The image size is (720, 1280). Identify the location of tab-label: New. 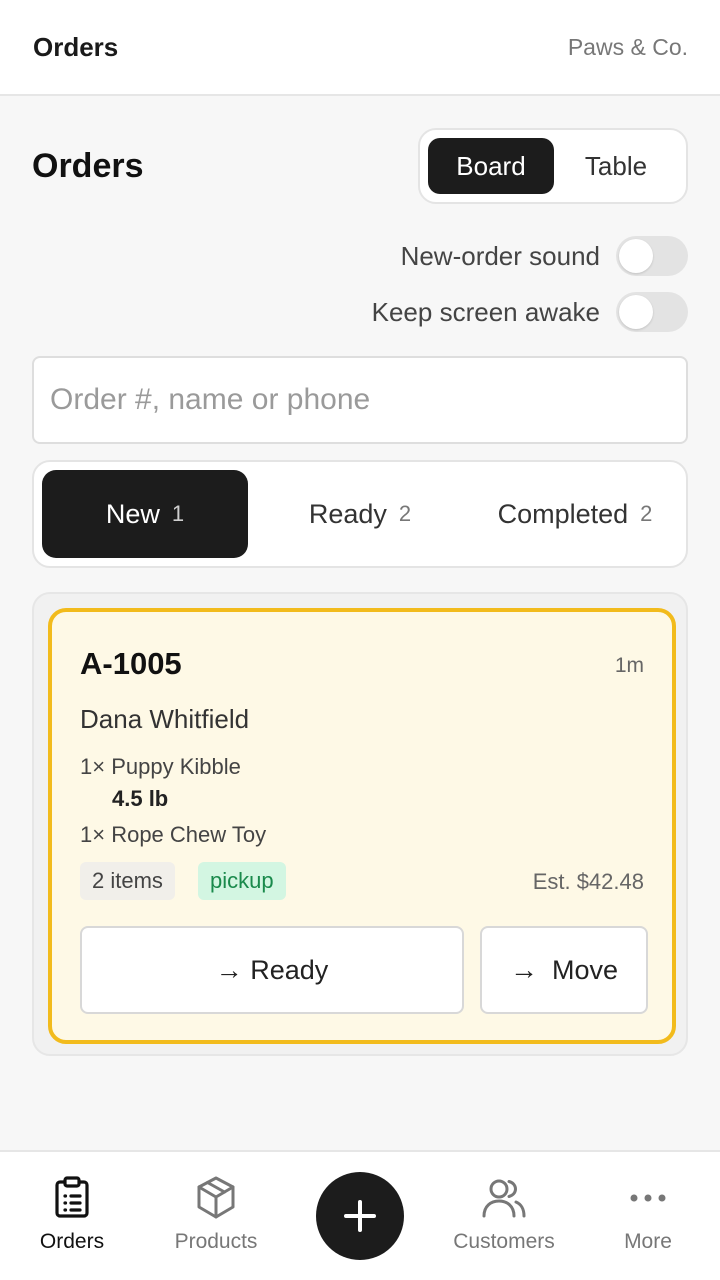
(132, 513).